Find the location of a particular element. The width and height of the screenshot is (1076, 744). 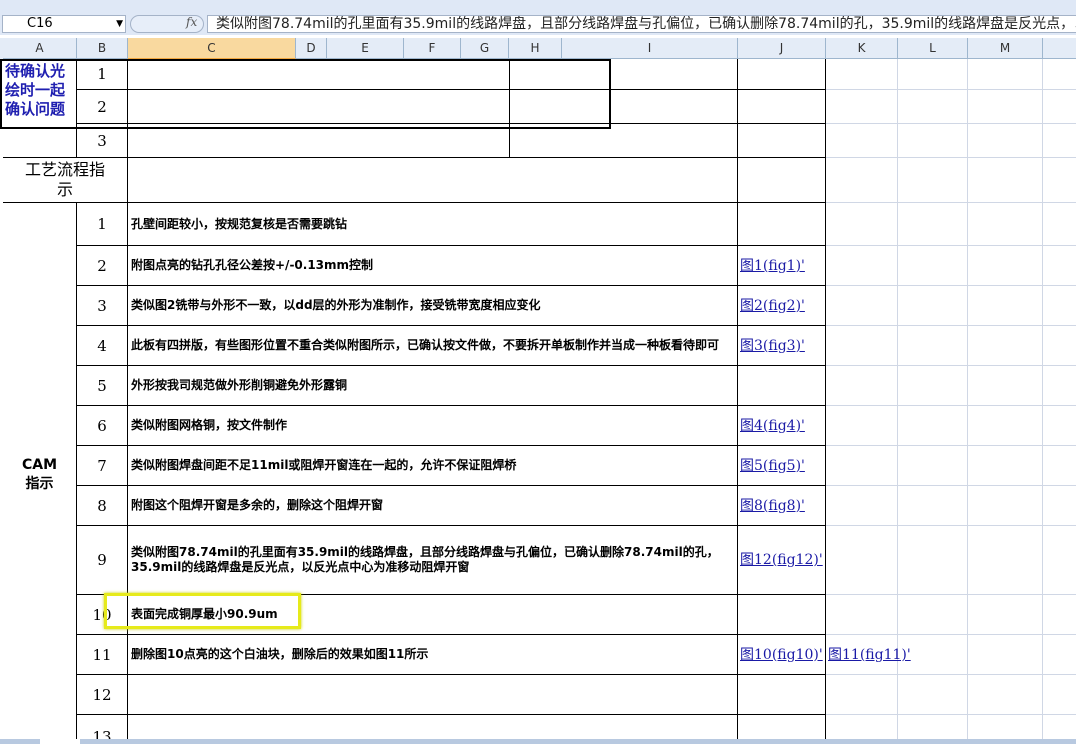

cam-reference-link: 图1(fig1)' is located at coordinates (782, 266).